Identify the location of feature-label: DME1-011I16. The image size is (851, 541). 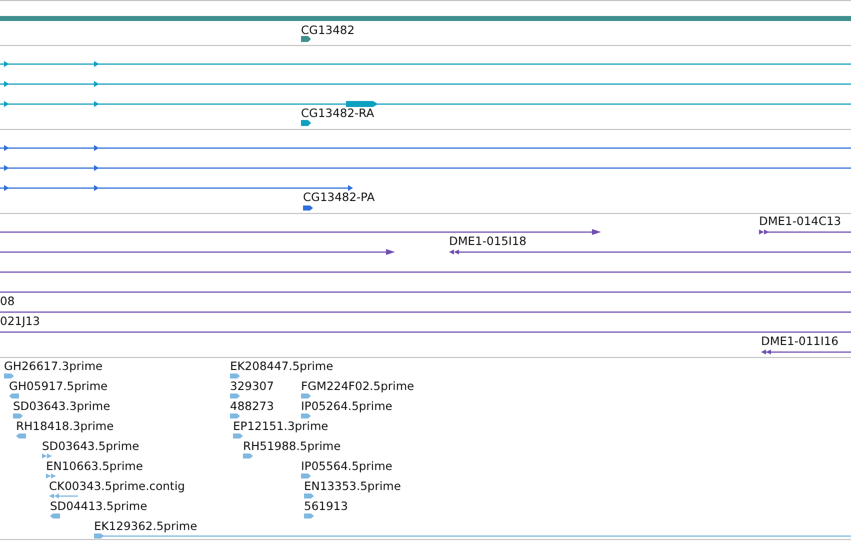
(799, 341).